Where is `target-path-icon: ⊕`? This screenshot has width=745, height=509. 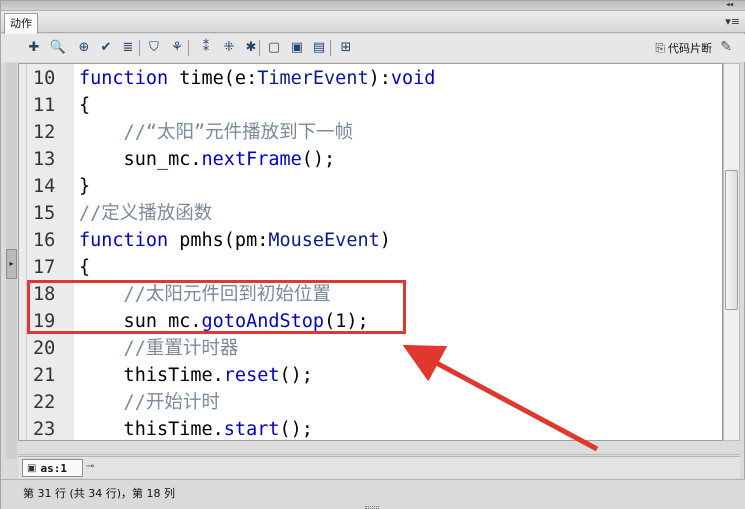
target-path-icon: ⊕ is located at coordinates (84, 48).